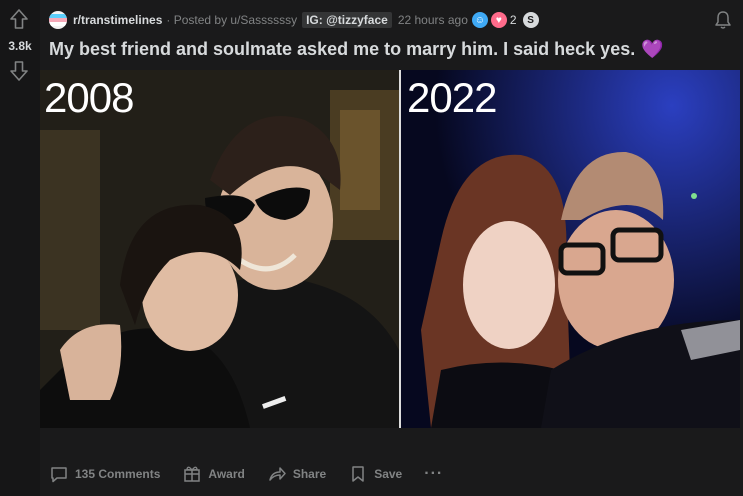 Image resolution: width=743 pixels, height=496 pixels. What do you see at coordinates (433, 474) in the screenshot?
I see `more-options-button: ···` at bounding box center [433, 474].